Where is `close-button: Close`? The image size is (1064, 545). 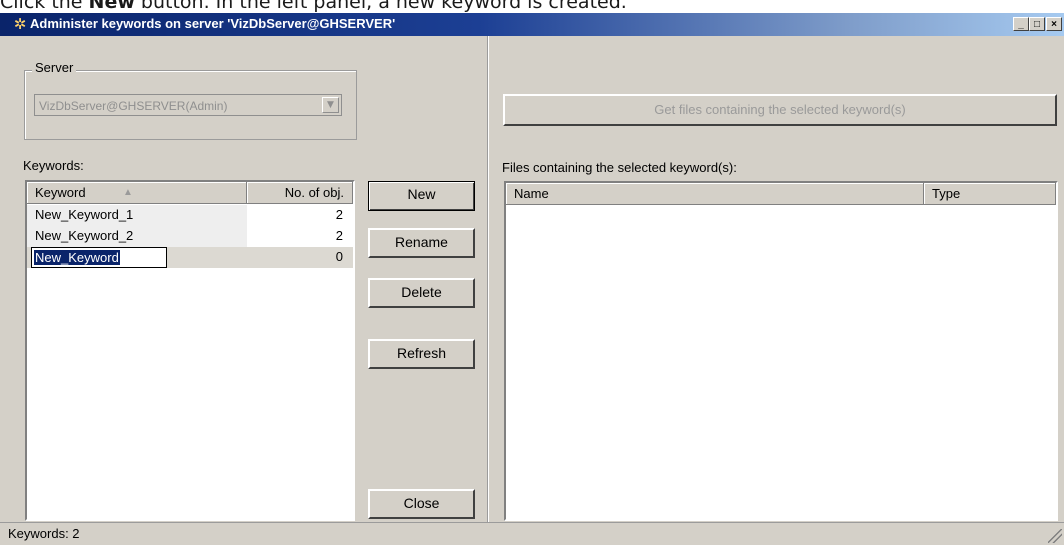
close-button: Close is located at coordinates (421, 504).